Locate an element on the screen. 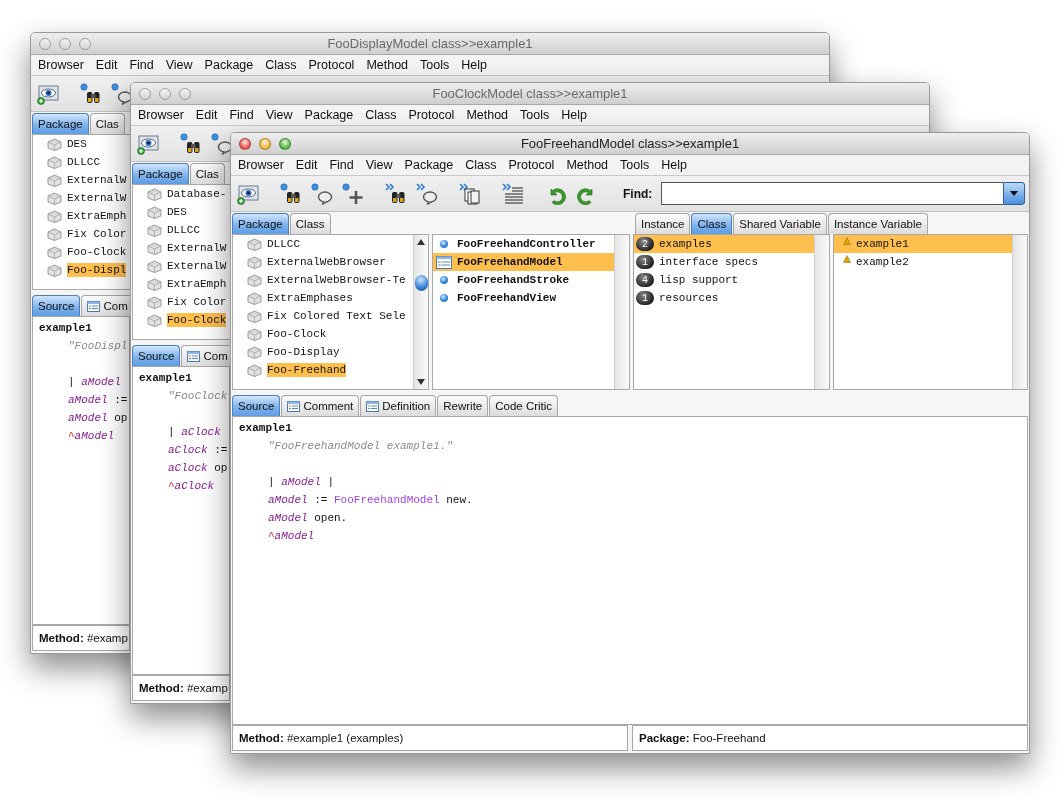 The image size is (1064, 808). tab: Definition is located at coordinates (398, 405).